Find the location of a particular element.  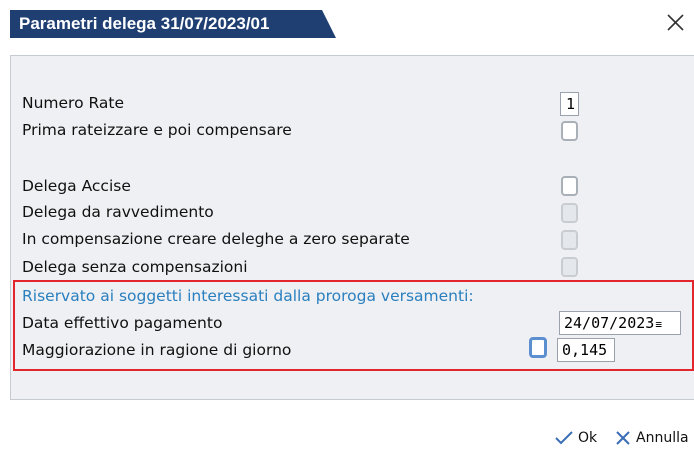

dialog-title: Parametri delega 31/07/2023/01 is located at coordinates (144, 23).